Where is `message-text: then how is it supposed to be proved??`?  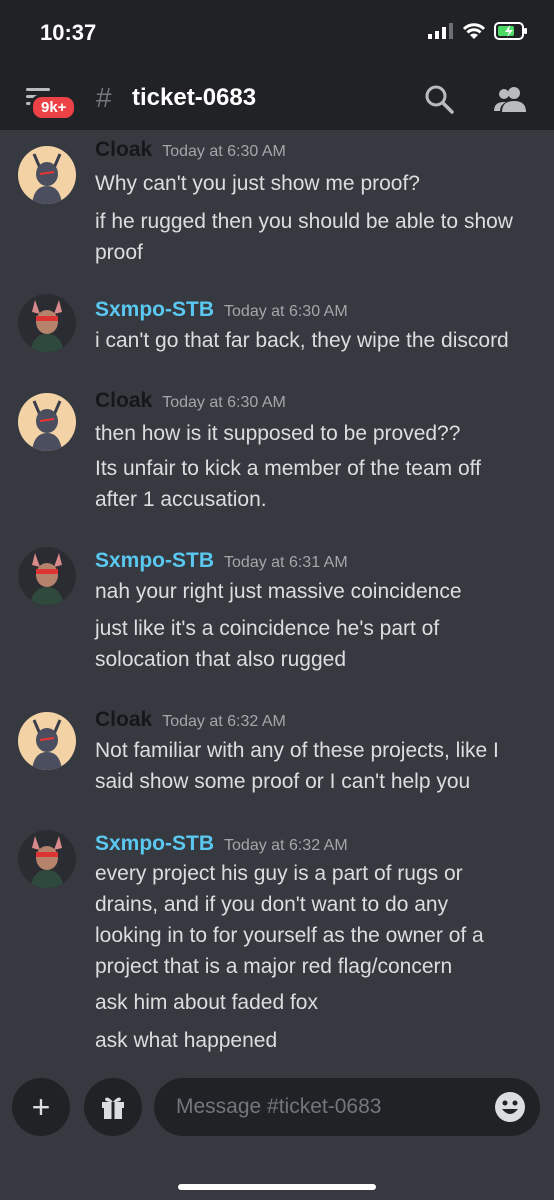
message-text: then how is it supposed to be proved?? is located at coordinates (278, 433).